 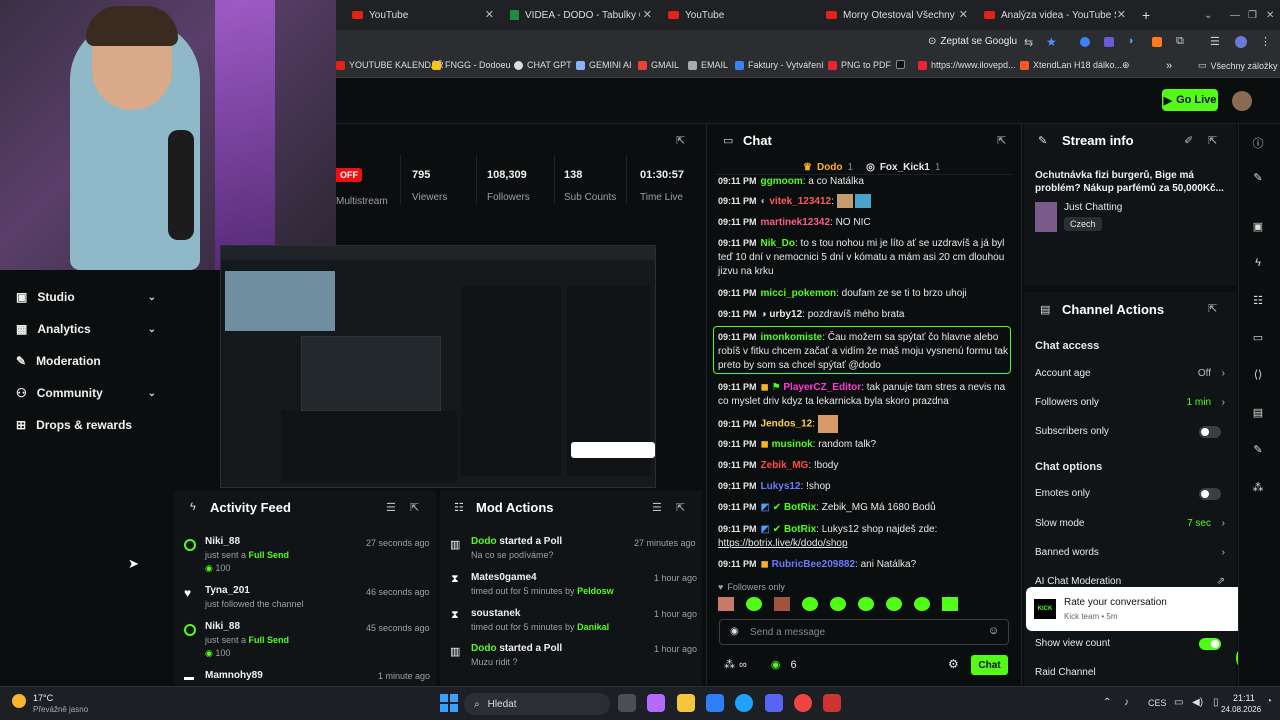 I want to click on task-view-icon, so click(x=627, y=703).